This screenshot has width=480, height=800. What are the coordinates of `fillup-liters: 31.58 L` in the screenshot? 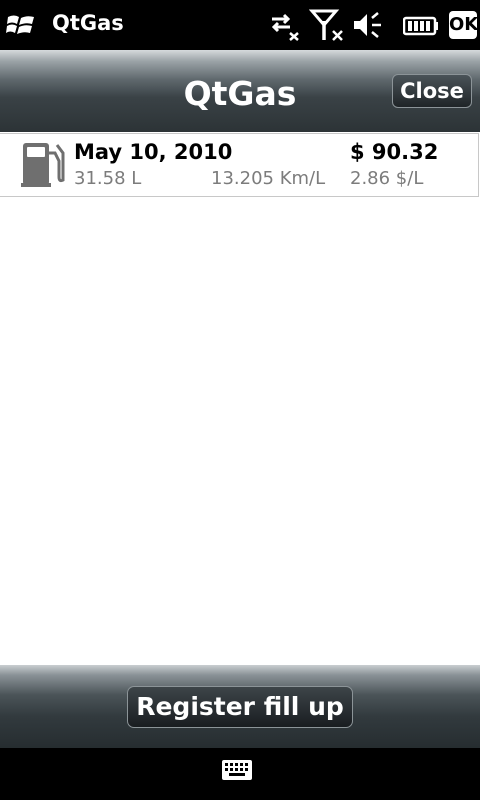 It's located at (108, 178).